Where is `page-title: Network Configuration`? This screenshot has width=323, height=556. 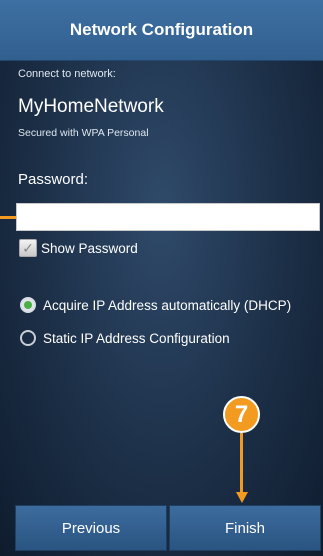 page-title: Network Configuration is located at coordinates (161, 29).